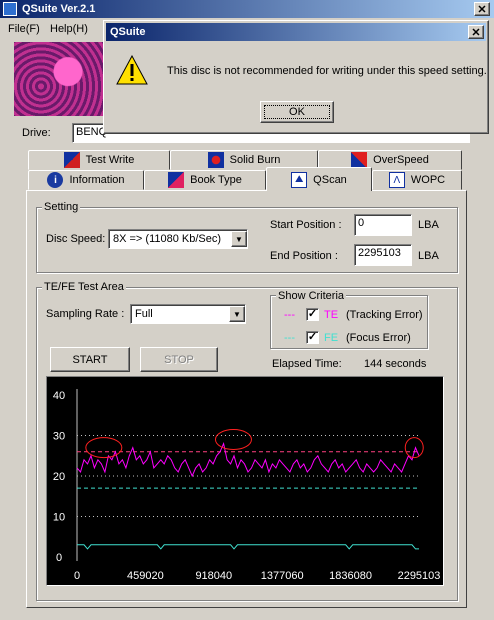  I want to click on menu-help: Help(H), so click(69, 29).